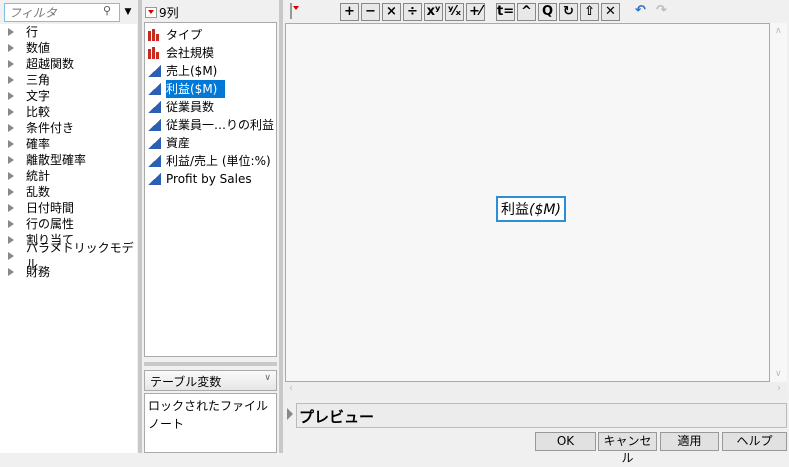  I want to click on negate-button: +⁄−, so click(475, 19).